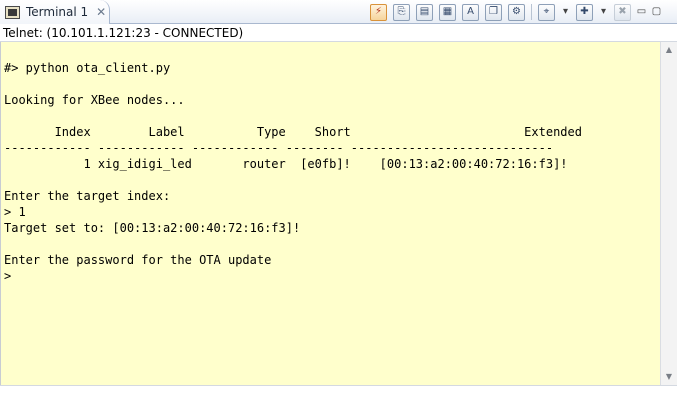 The image size is (677, 403). Describe the element at coordinates (338, 394) in the screenshot. I see `bottom-border` at that location.